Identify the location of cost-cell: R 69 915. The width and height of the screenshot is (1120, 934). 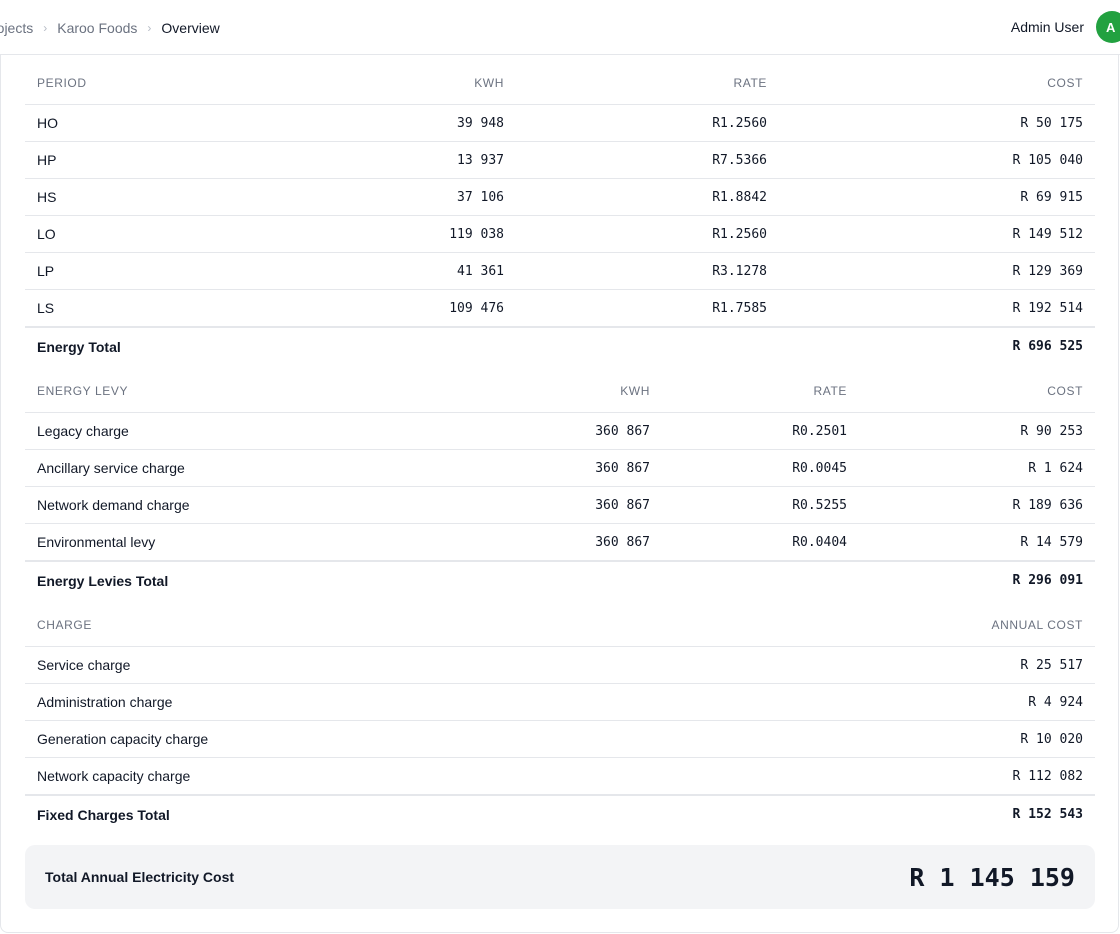
(937, 197).